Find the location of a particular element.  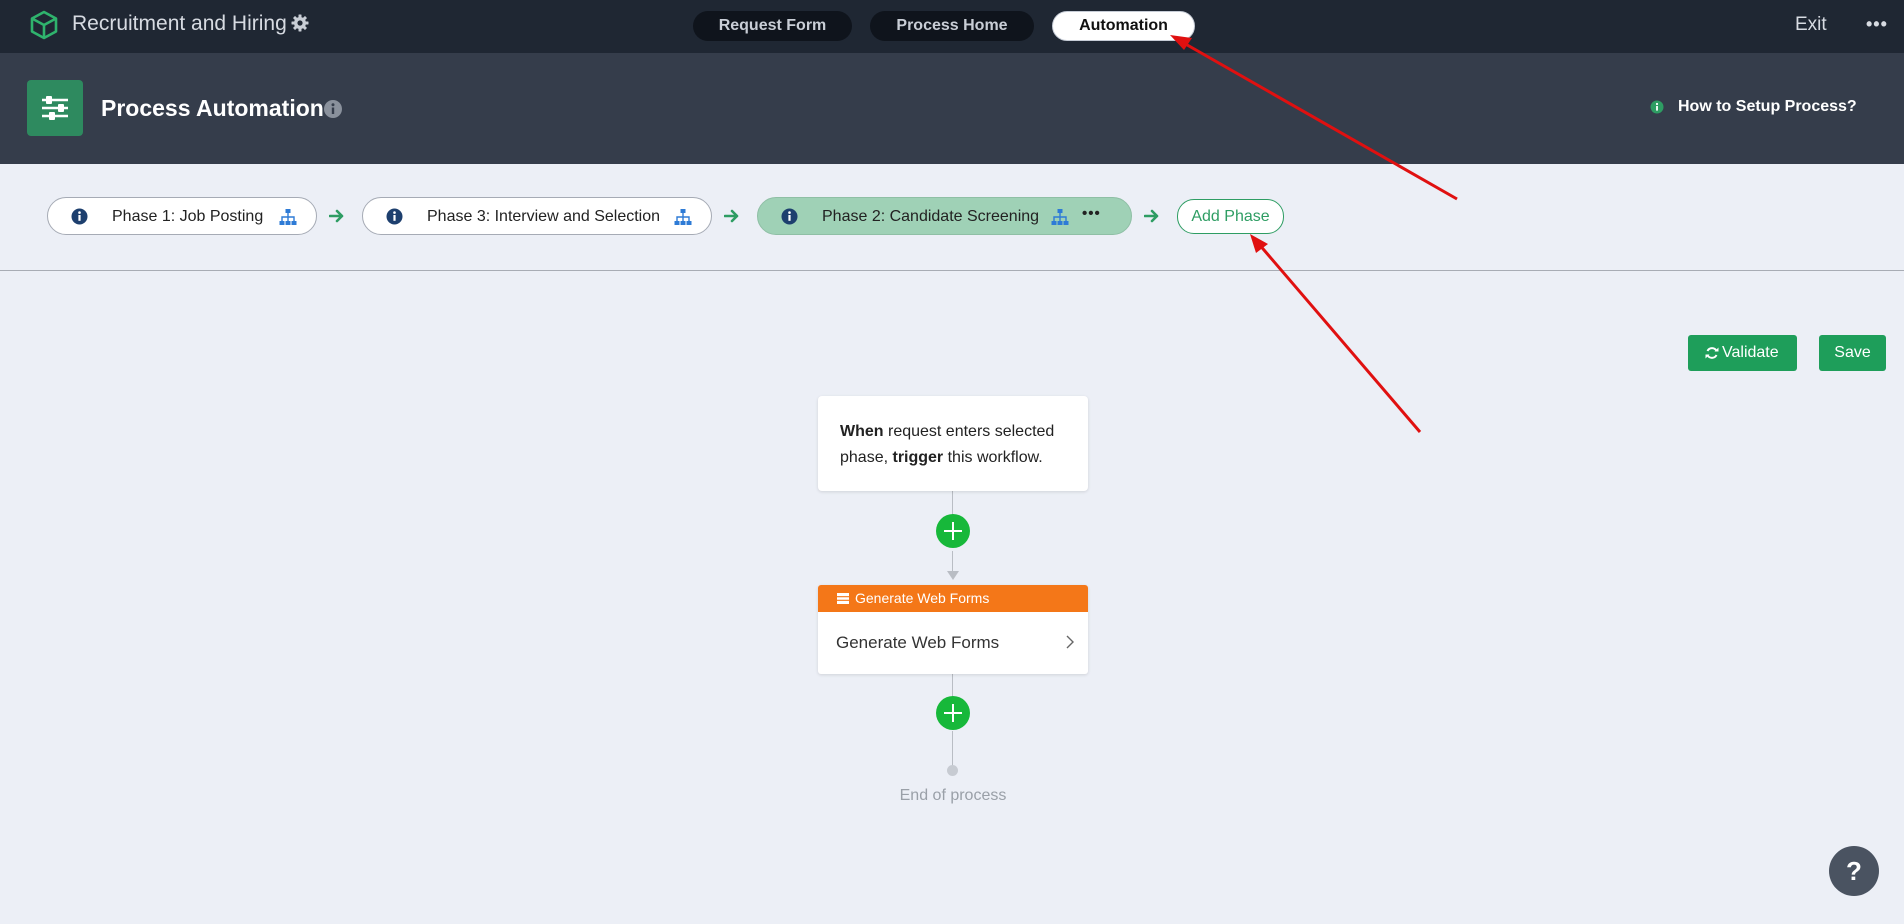

refresh-icon is located at coordinates (1712, 353).